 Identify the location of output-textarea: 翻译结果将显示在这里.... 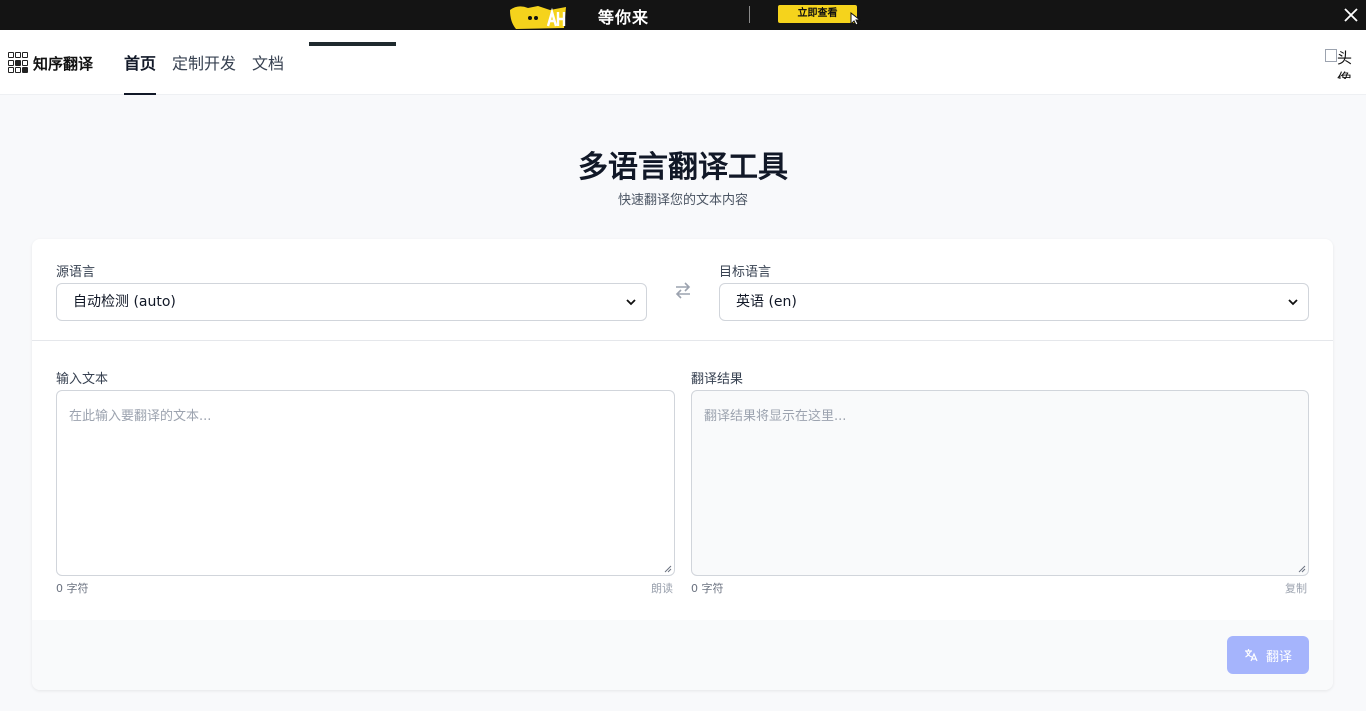
(1000, 483).